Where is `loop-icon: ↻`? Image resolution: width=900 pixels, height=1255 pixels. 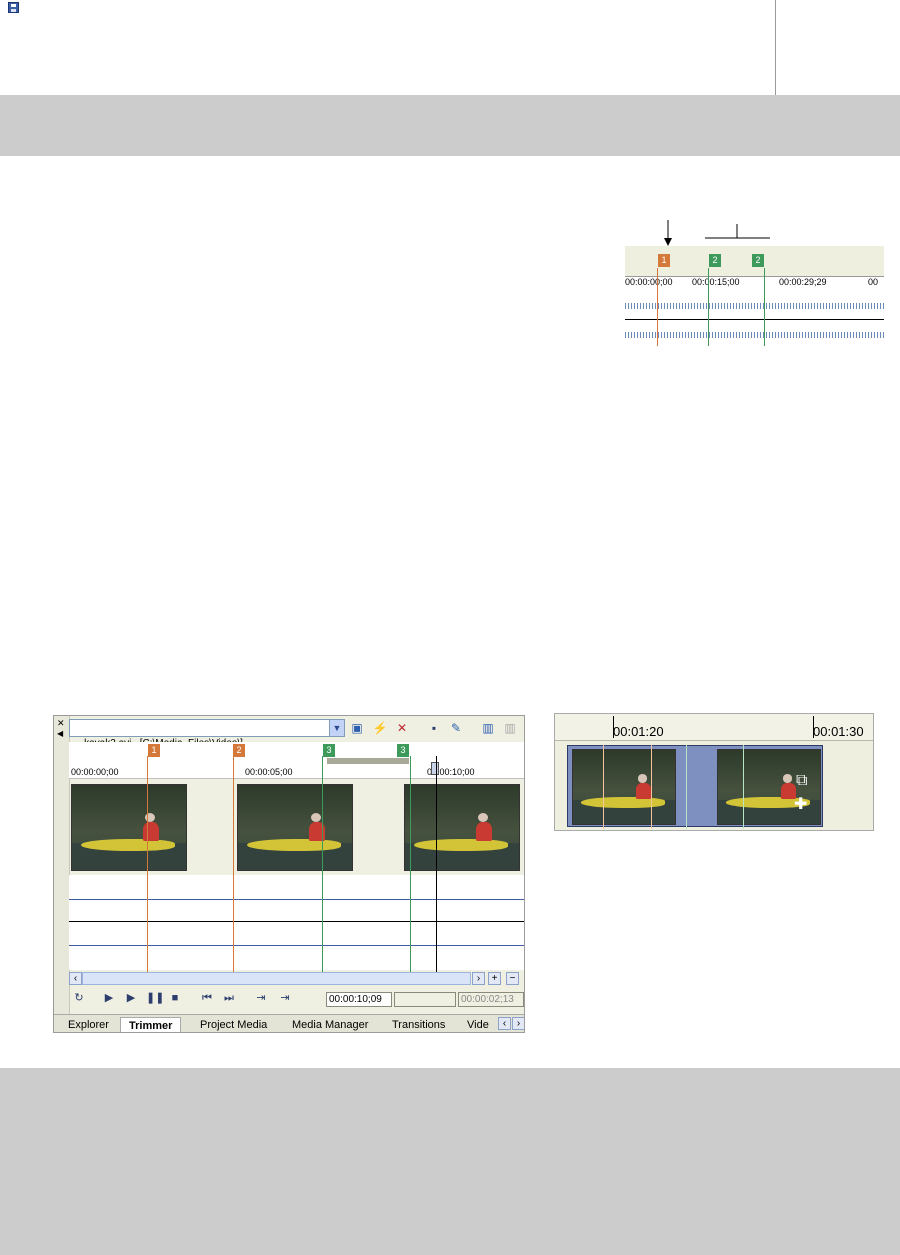 loop-icon: ↻ is located at coordinates (79, 998).